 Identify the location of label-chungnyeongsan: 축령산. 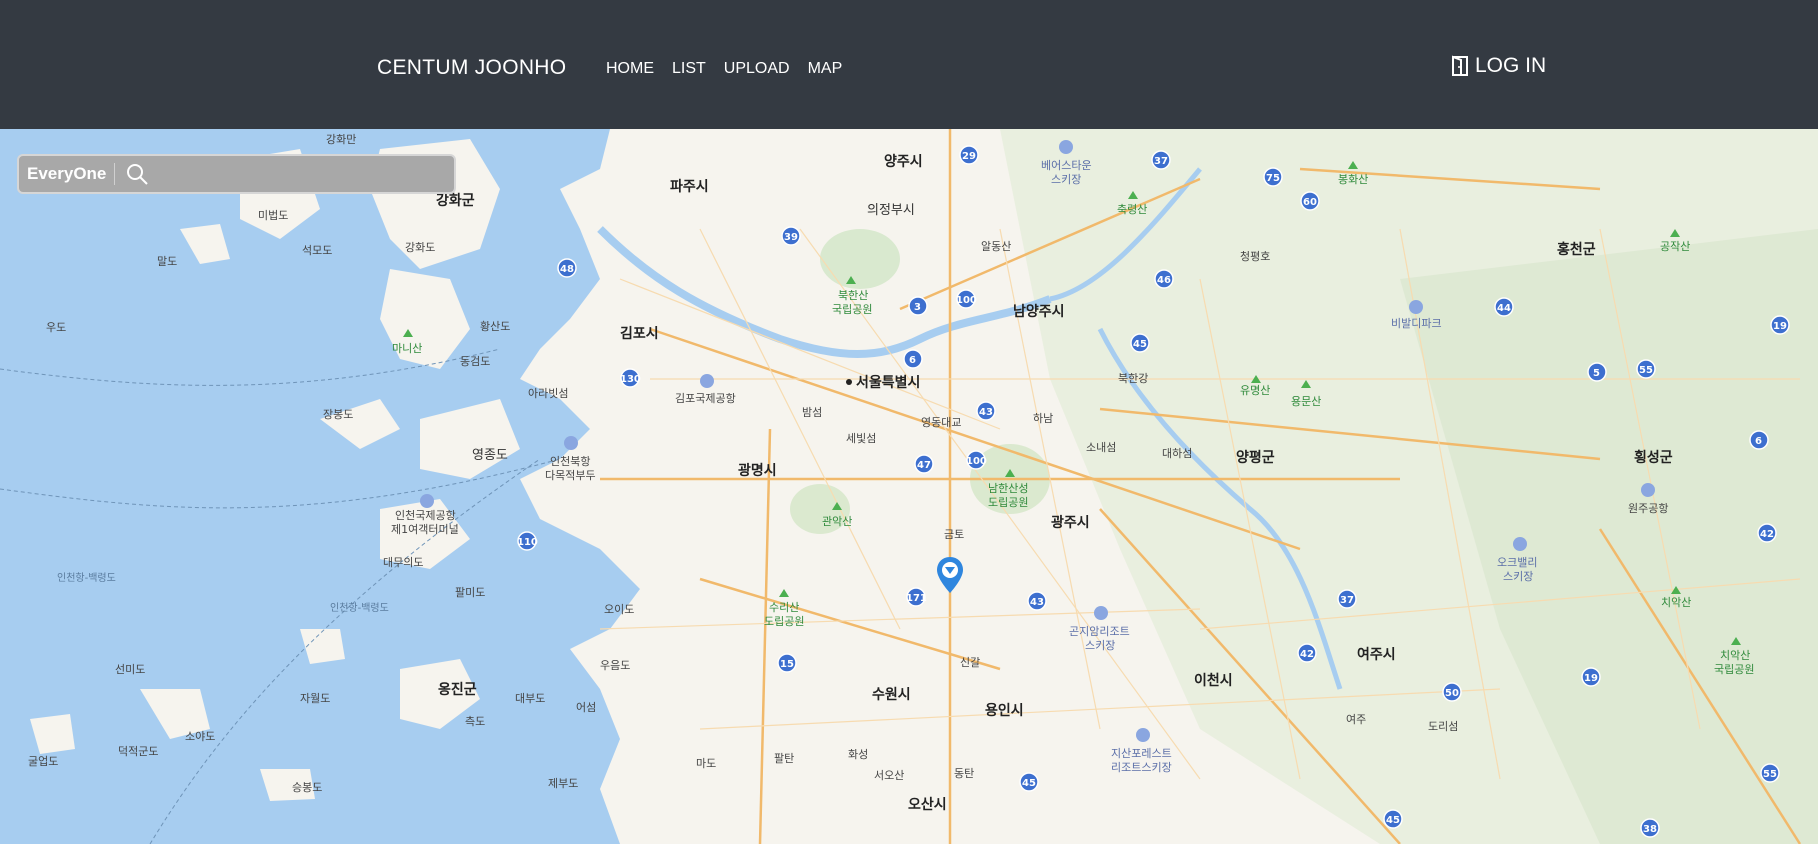
(1132, 209).